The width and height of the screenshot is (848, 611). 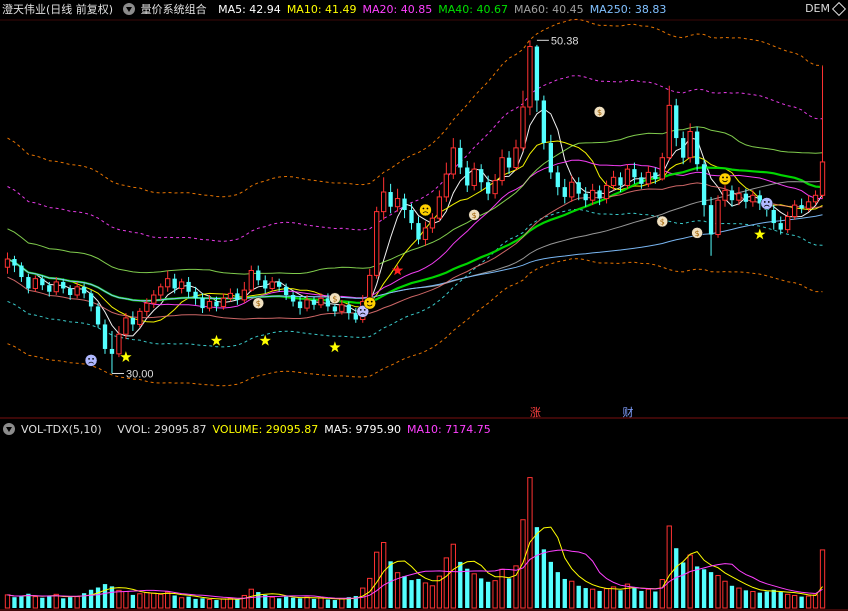 I want to click on smile-face-icon, so click(x=369, y=303).